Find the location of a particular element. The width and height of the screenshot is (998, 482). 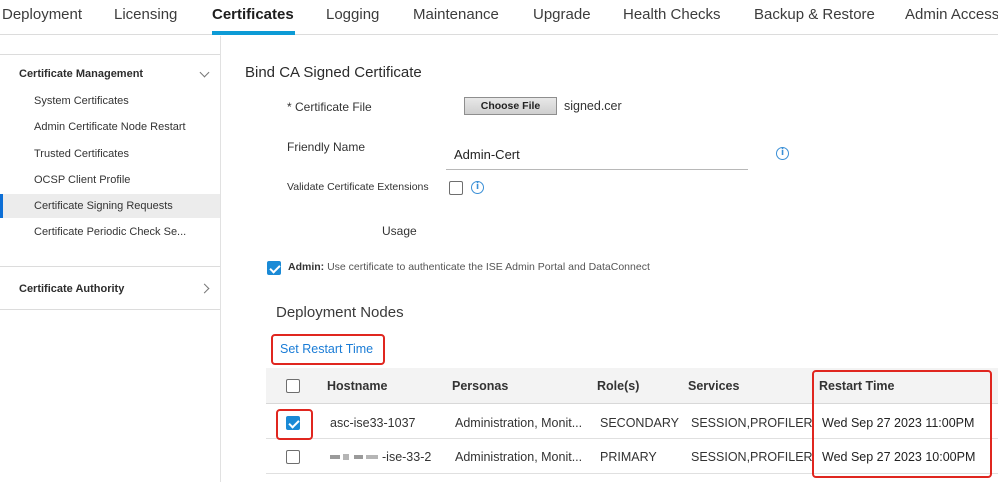

tab-logging: Logging is located at coordinates (352, 14).